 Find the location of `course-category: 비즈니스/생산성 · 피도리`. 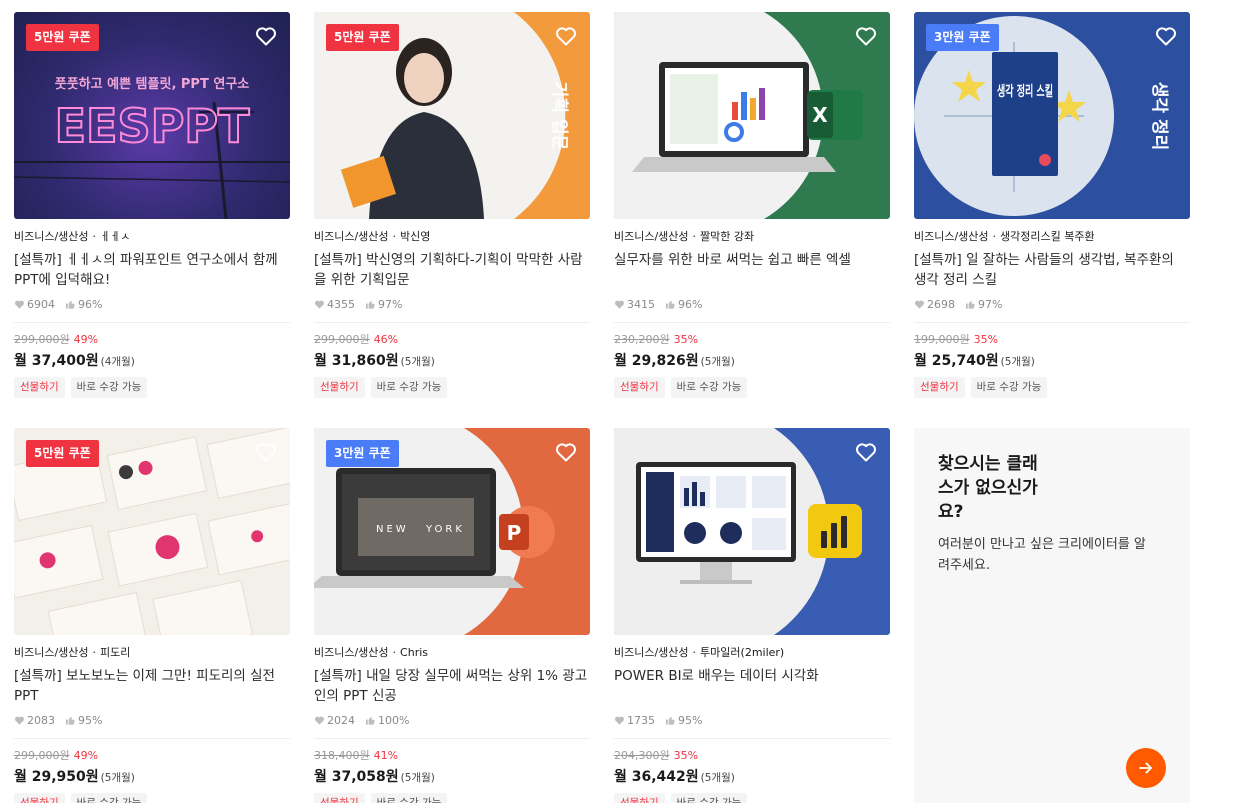

course-category: 비즈니스/생산성 · 피도리 is located at coordinates (72, 652).